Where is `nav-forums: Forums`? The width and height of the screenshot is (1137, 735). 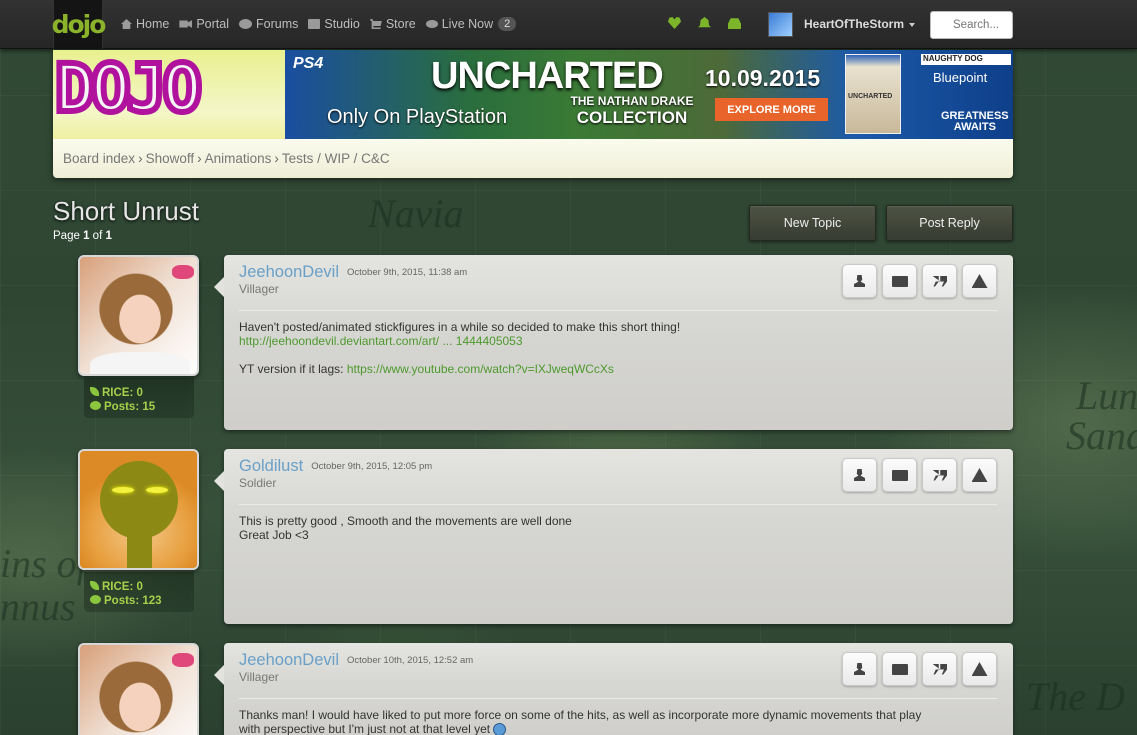
nav-forums: Forums is located at coordinates (268, 24).